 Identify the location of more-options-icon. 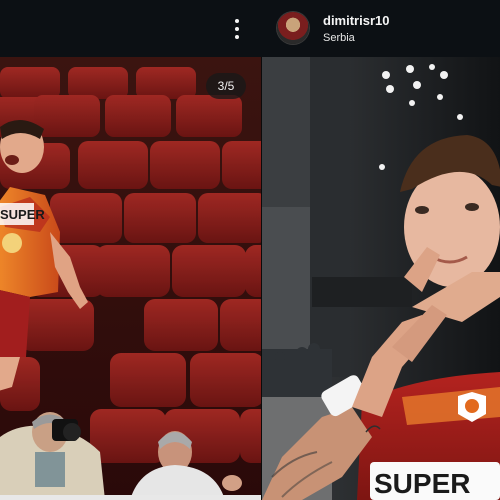
(237, 29).